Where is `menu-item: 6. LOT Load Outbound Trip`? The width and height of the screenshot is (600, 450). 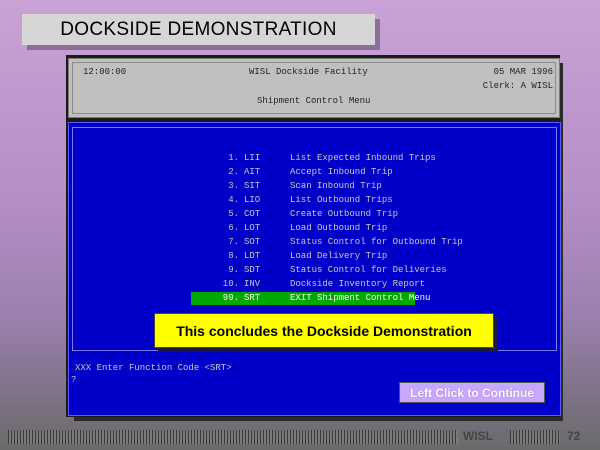 menu-item: 6. LOT Load Outbound Trip is located at coordinates (289, 228).